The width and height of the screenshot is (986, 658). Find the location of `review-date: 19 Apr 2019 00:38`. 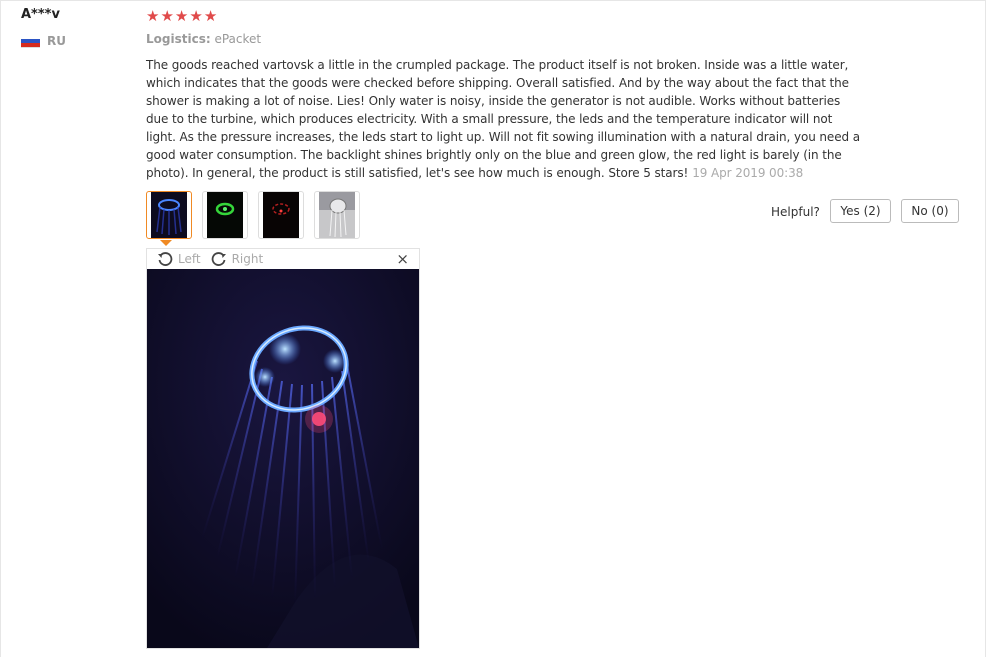

review-date: 19 Apr 2019 00:38 is located at coordinates (748, 173).